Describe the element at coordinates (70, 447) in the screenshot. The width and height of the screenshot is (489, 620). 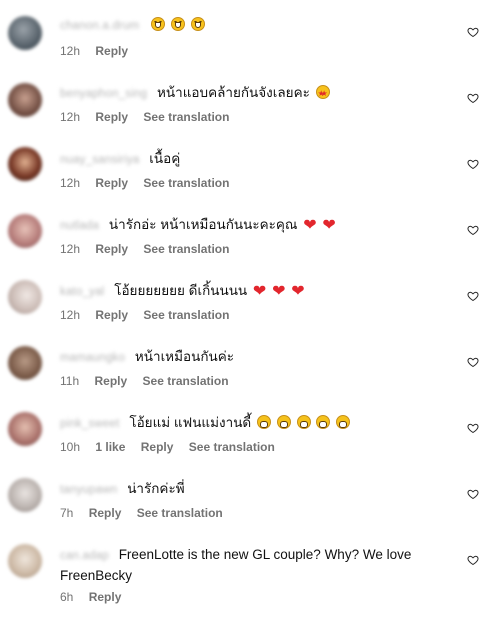
I see `comment-time: 10h` at that location.